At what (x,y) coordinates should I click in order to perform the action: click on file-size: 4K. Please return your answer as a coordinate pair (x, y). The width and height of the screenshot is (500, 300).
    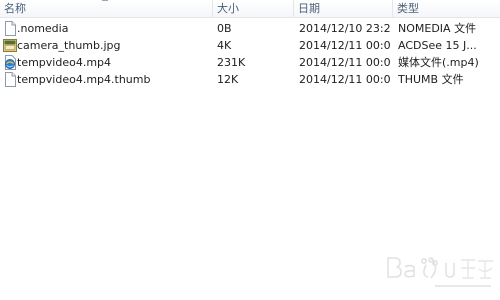
    Looking at the image, I should click on (224, 45).